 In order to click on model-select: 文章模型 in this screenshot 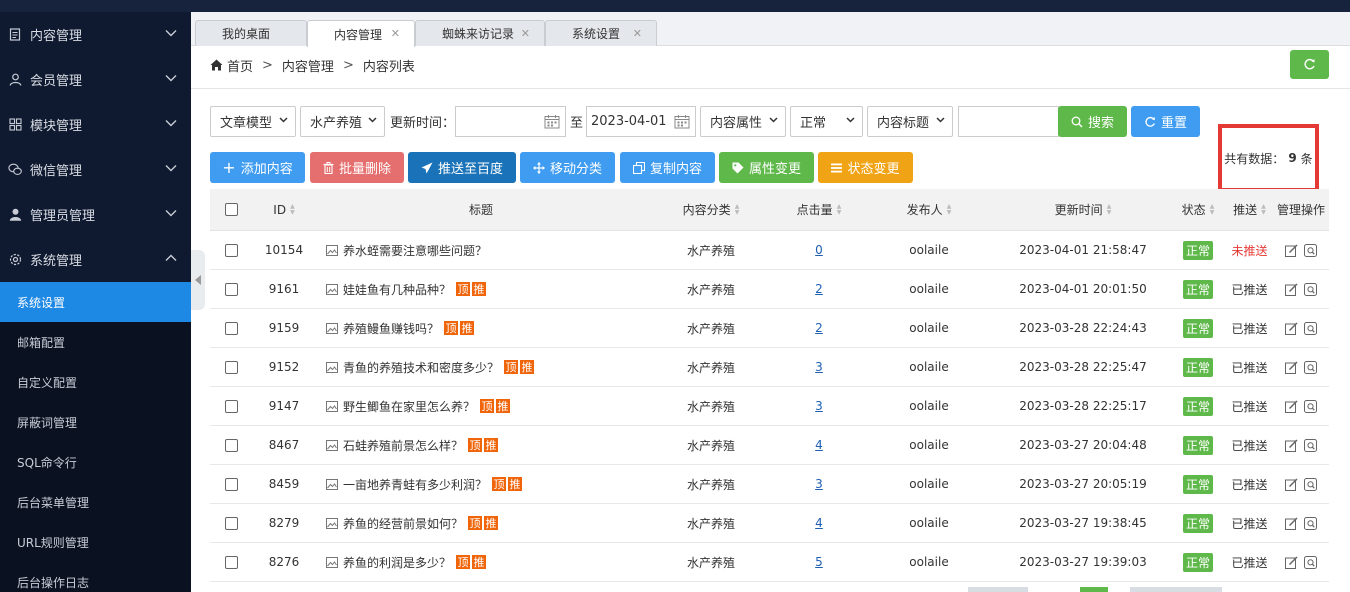, I will do `click(253, 121)`.